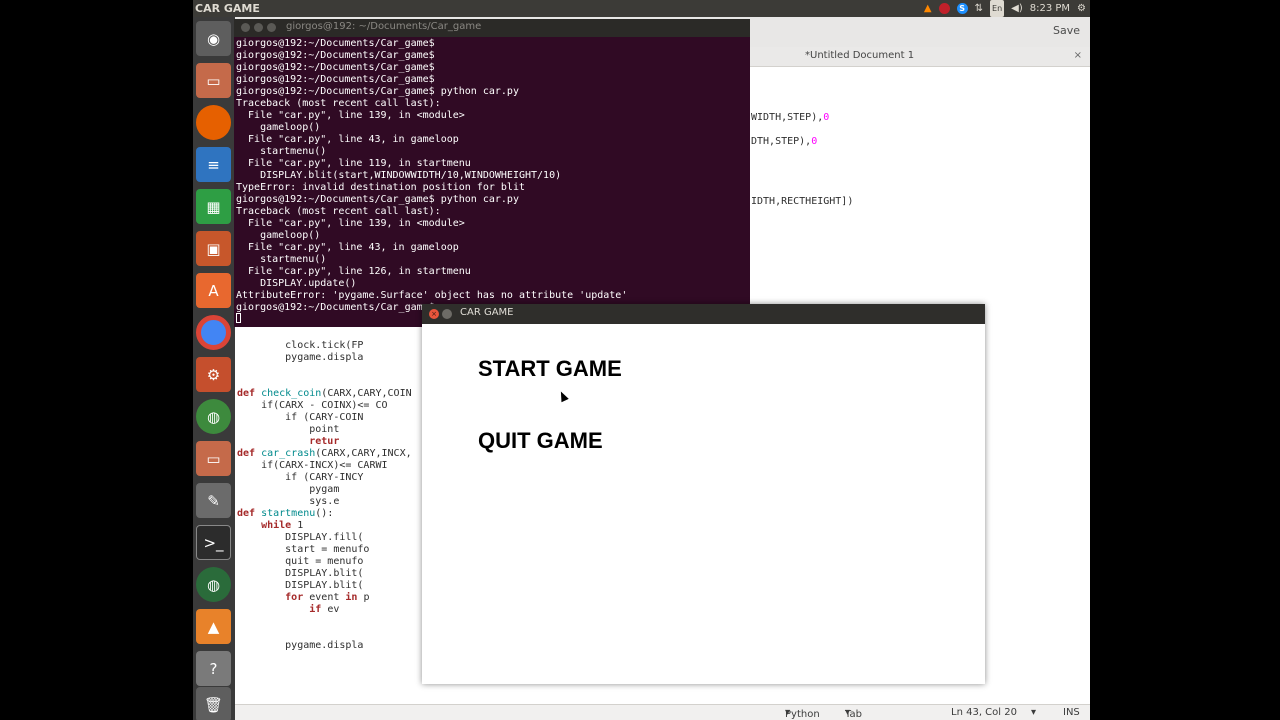 The image size is (1280, 720). Describe the element at coordinates (984, 712) in the screenshot. I see `cursor-position: Ln 43, Col 20` at that location.